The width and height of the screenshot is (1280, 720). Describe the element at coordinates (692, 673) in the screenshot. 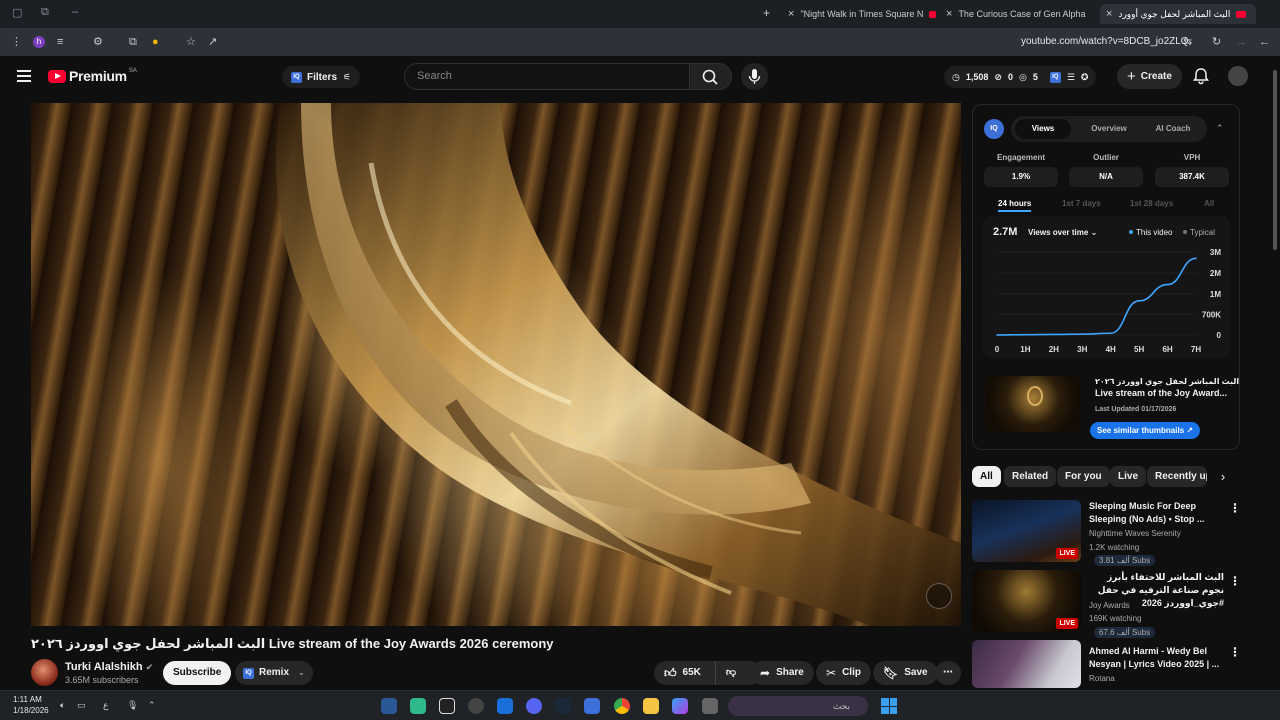

I see `like-count: 65K` at that location.